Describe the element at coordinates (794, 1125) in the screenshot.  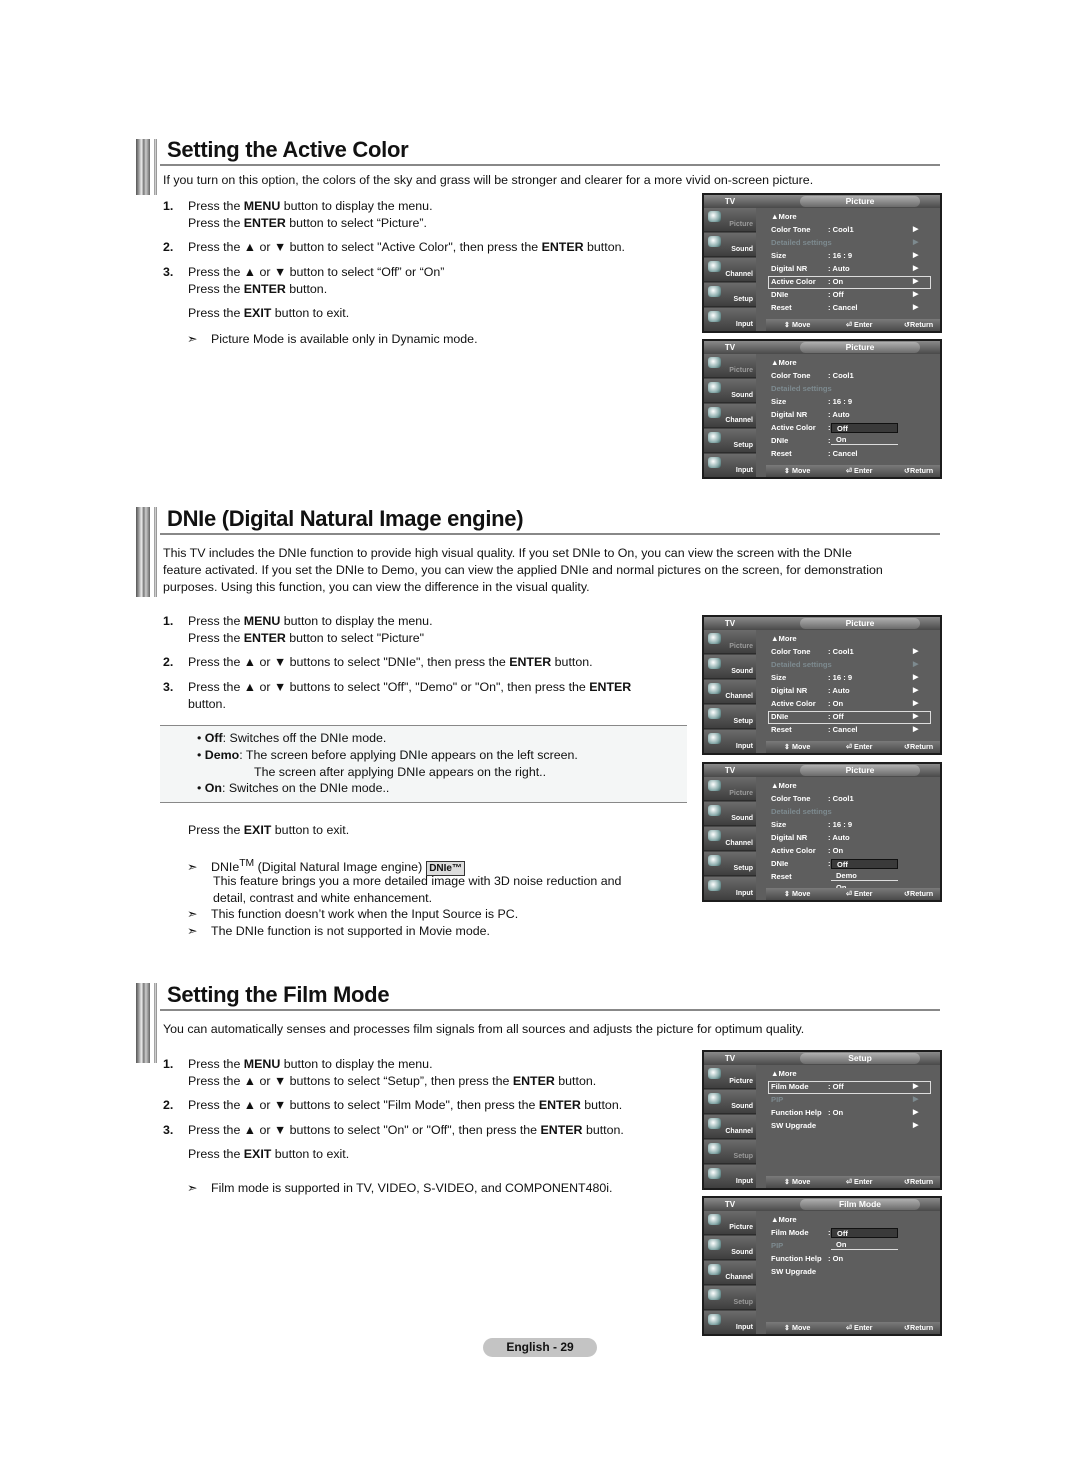
I see `menu-row-label: SW Upgrade` at that location.